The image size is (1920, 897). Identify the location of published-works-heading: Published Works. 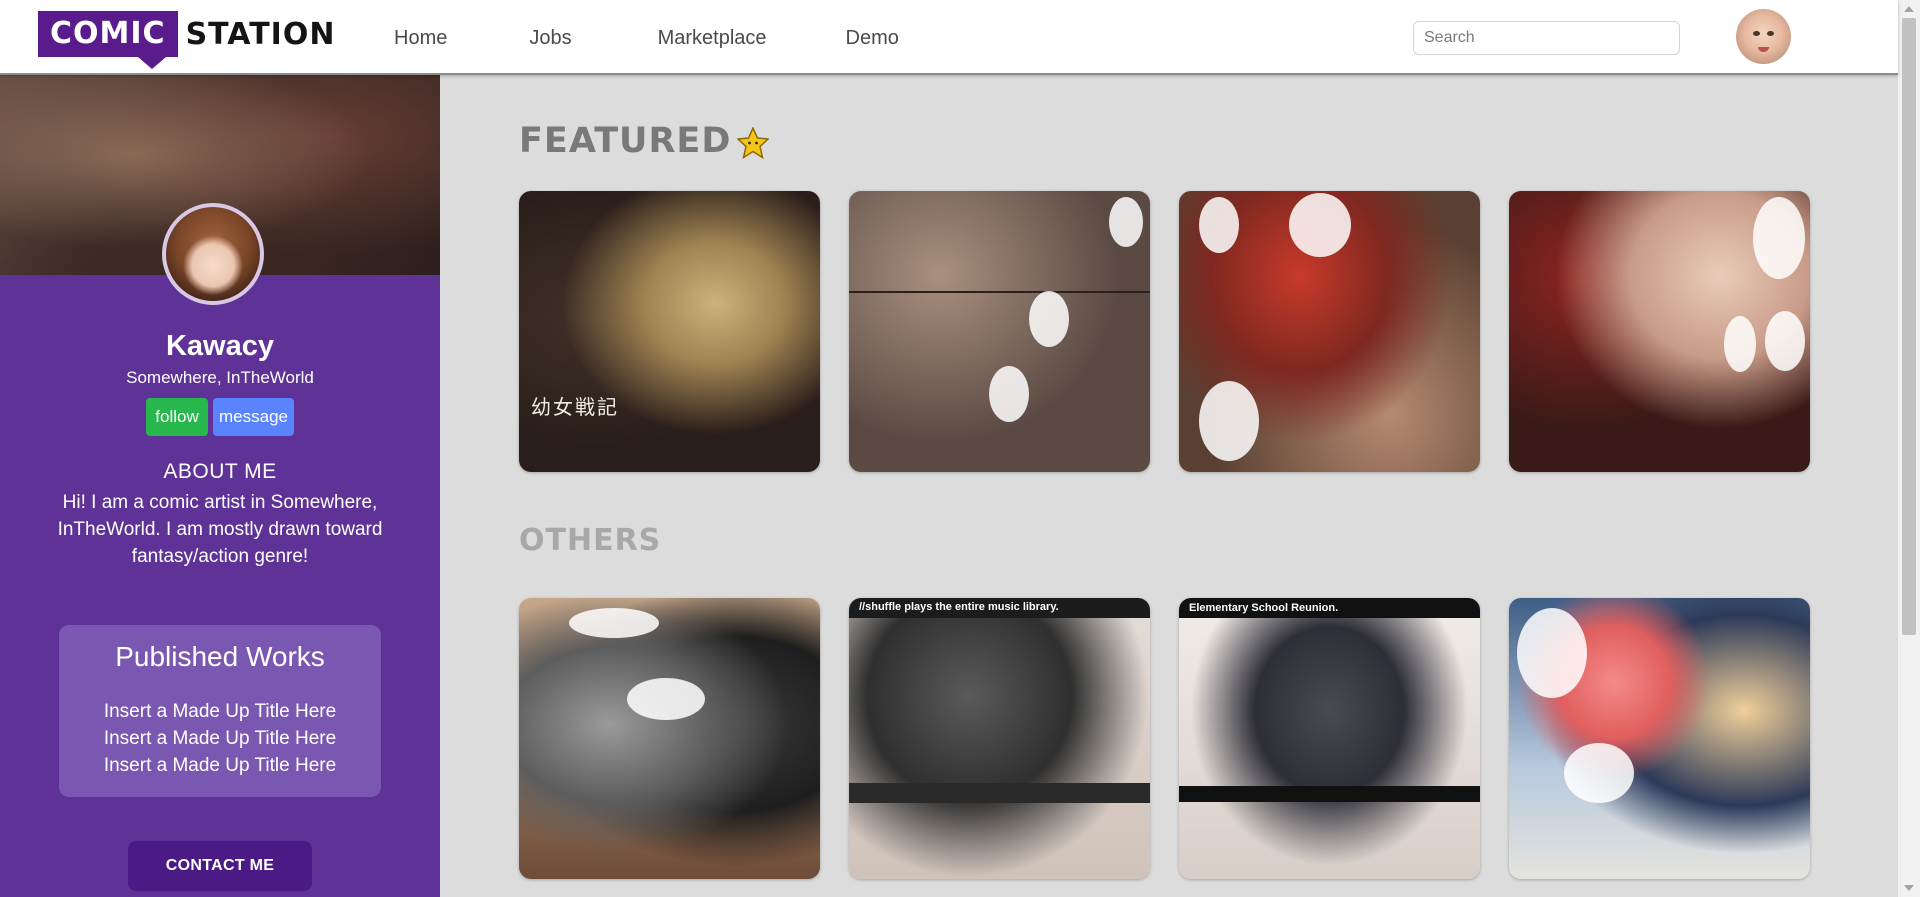
(220, 656).